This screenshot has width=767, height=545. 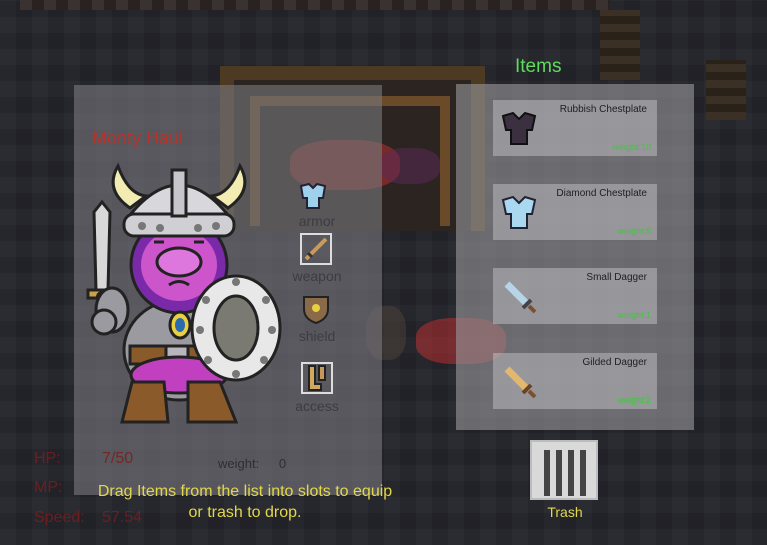 What do you see at coordinates (138, 138) in the screenshot?
I see `character-name: Monty Haul` at bounding box center [138, 138].